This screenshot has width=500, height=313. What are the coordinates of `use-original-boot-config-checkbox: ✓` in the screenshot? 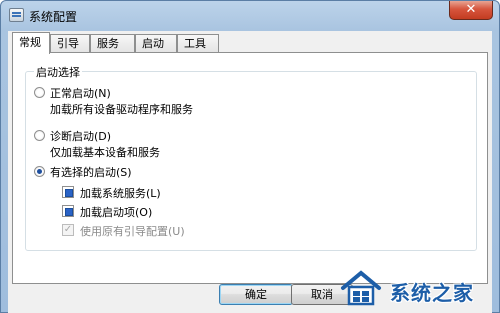 It's located at (68, 230).